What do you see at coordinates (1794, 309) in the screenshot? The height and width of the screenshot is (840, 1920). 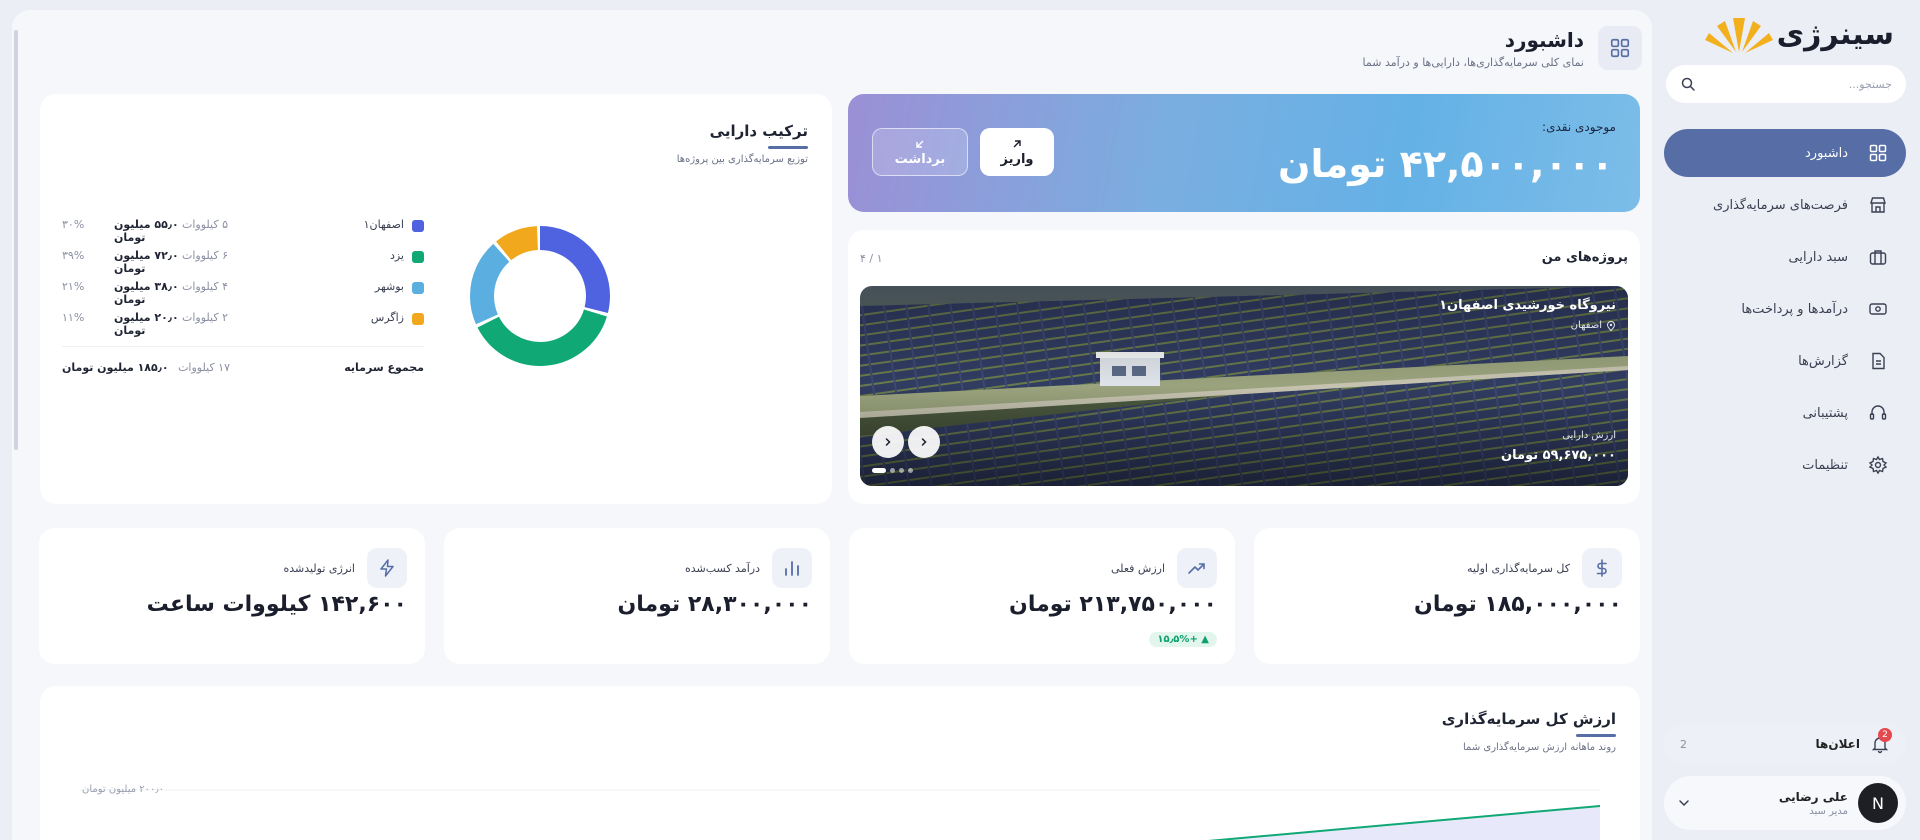 I see `nav-label: درآمدها و پرداخت‌ها` at bounding box center [1794, 309].